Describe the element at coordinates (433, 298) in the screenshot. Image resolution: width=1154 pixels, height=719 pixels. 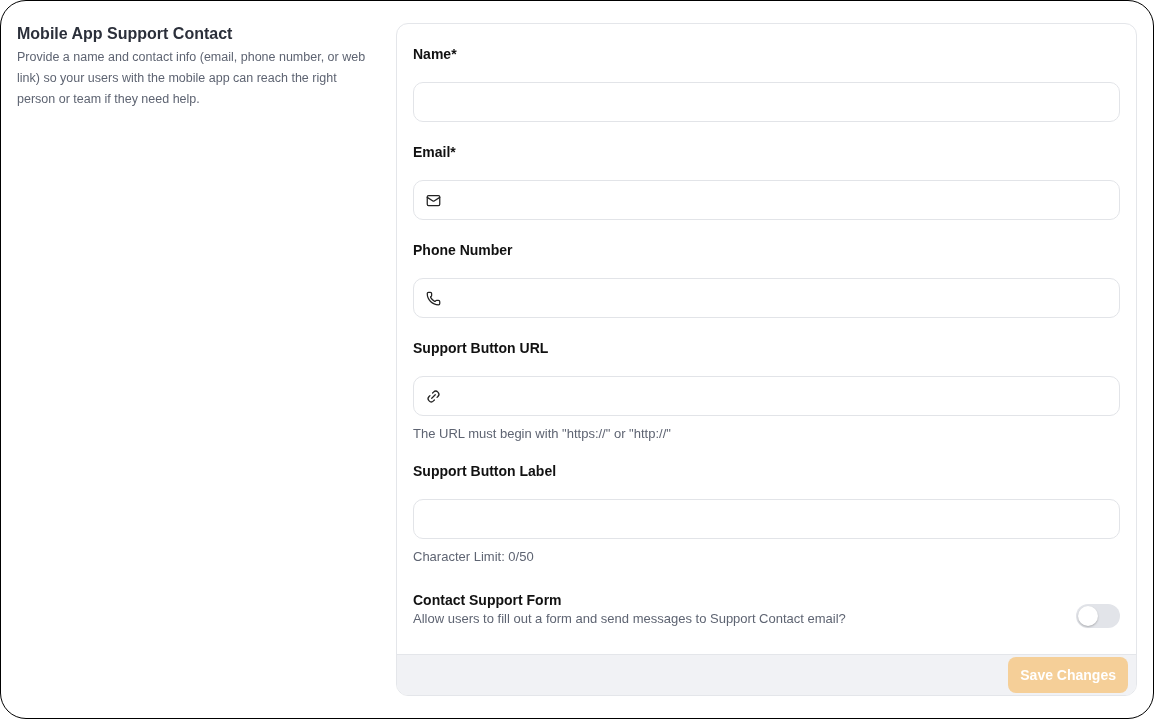
I see `phone-icon` at that location.